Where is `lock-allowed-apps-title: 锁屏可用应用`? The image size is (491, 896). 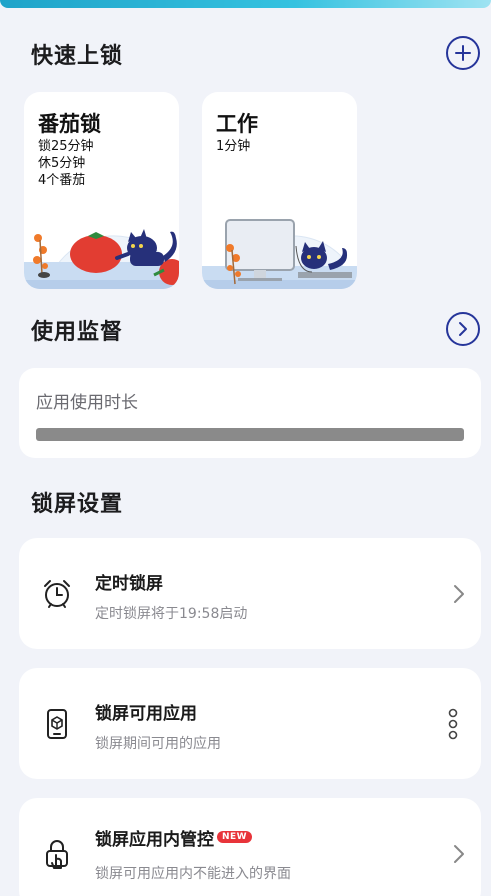 lock-allowed-apps-title: 锁屏可用应用 is located at coordinates (146, 714).